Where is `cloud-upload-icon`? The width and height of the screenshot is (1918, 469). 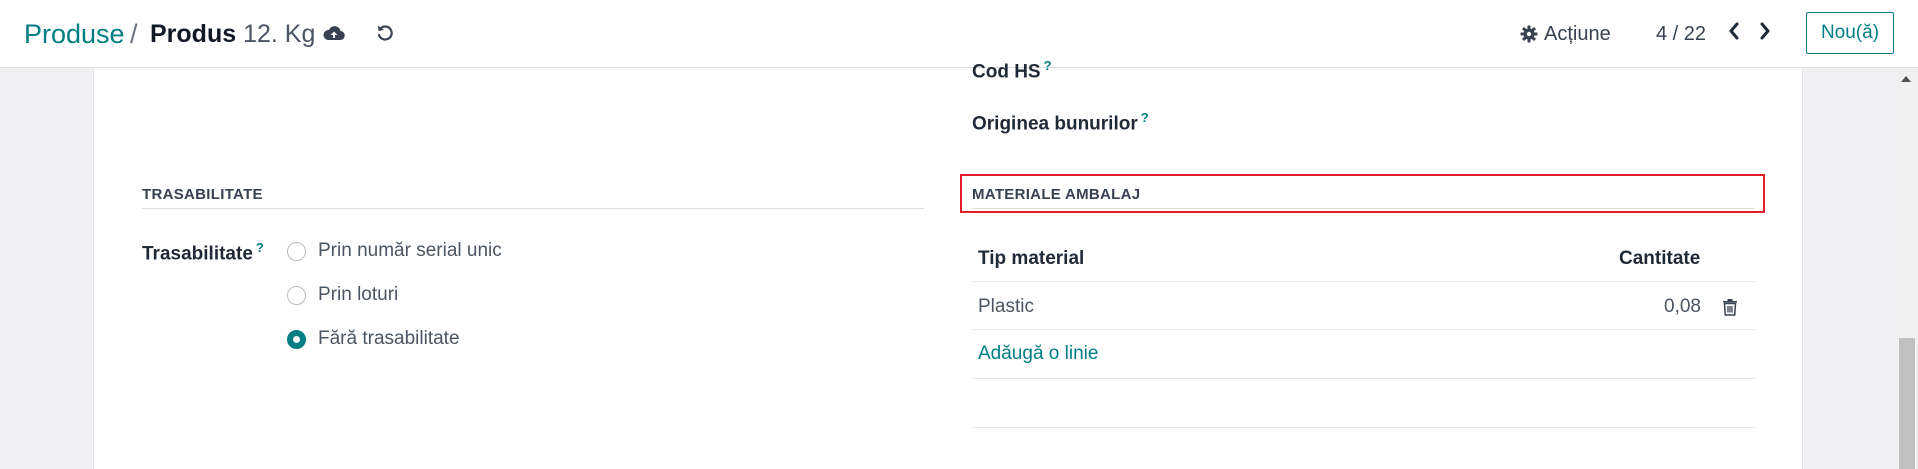
cloud-upload-icon is located at coordinates (334, 33).